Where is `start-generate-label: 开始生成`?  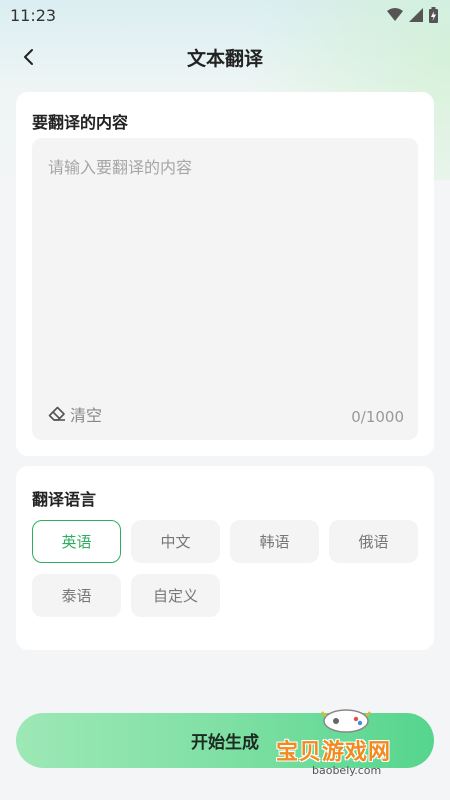
start-generate-label: 开始生成 is located at coordinates (225, 743).